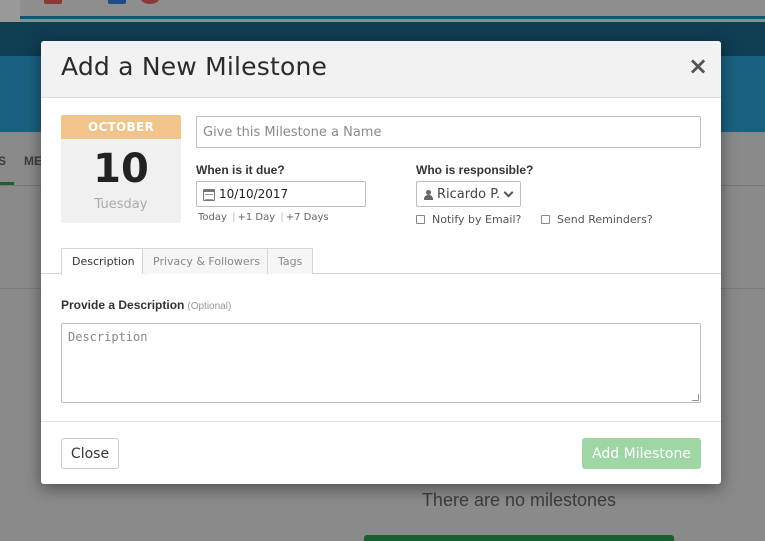 The height and width of the screenshot is (541, 765). What do you see at coordinates (194, 66) in the screenshot?
I see `modal-title: Add a New Milestone` at bounding box center [194, 66].